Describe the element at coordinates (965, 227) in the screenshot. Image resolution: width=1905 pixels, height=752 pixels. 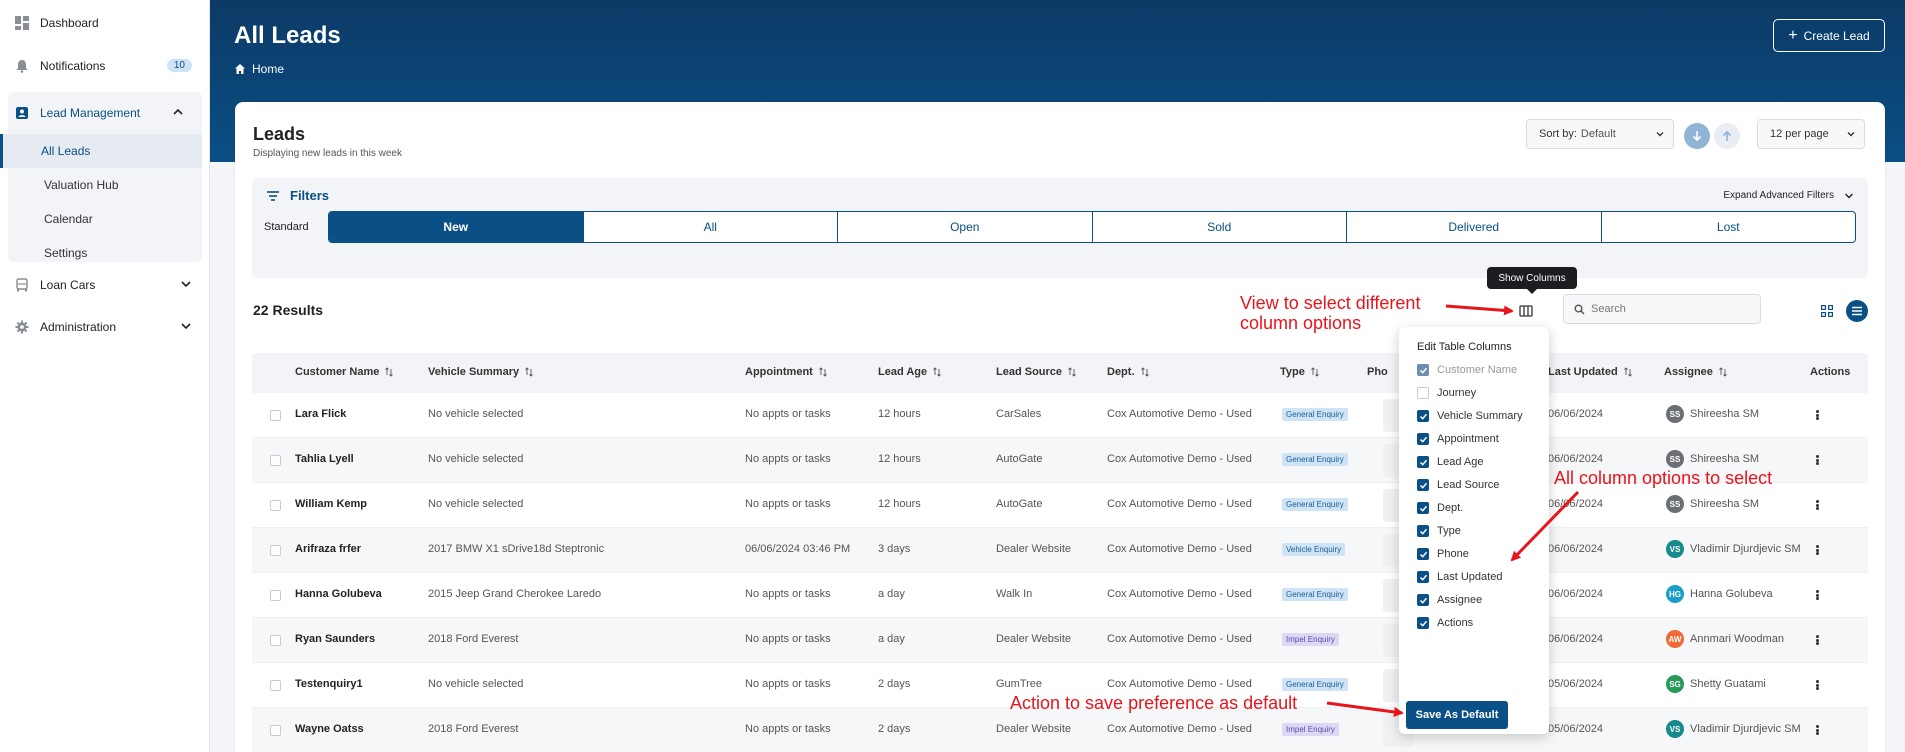
I see `tab-open: Open` at that location.